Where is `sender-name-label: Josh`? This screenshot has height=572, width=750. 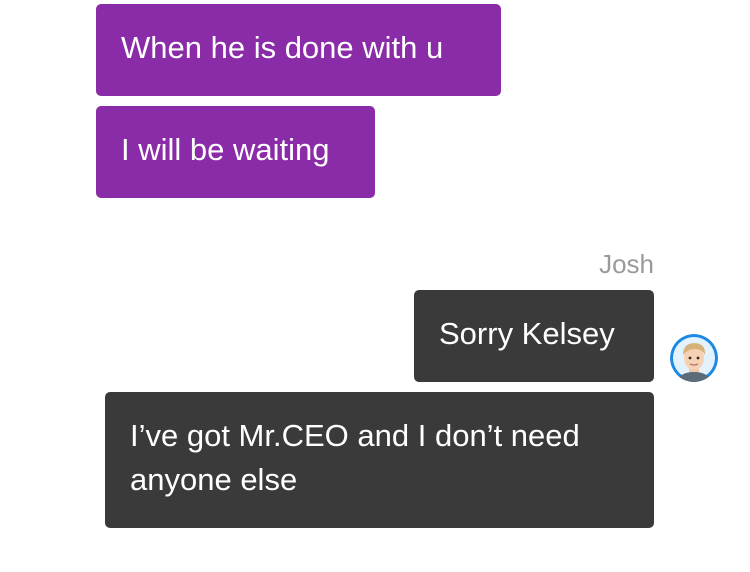 sender-name-label: Josh is located at coordinates (626, 264).